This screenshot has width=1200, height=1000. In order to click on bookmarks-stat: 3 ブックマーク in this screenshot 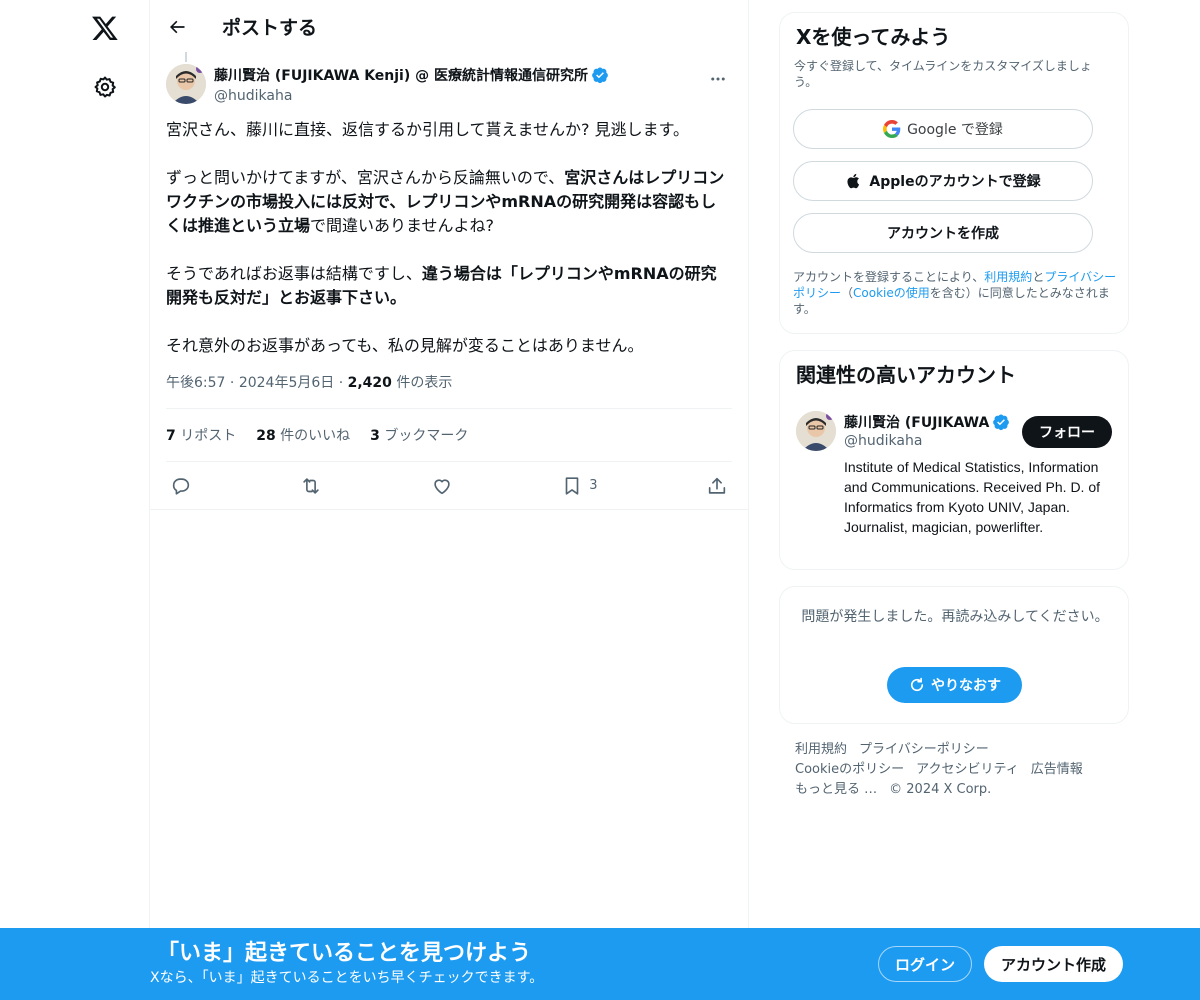, I will do `click(419, 435)`.